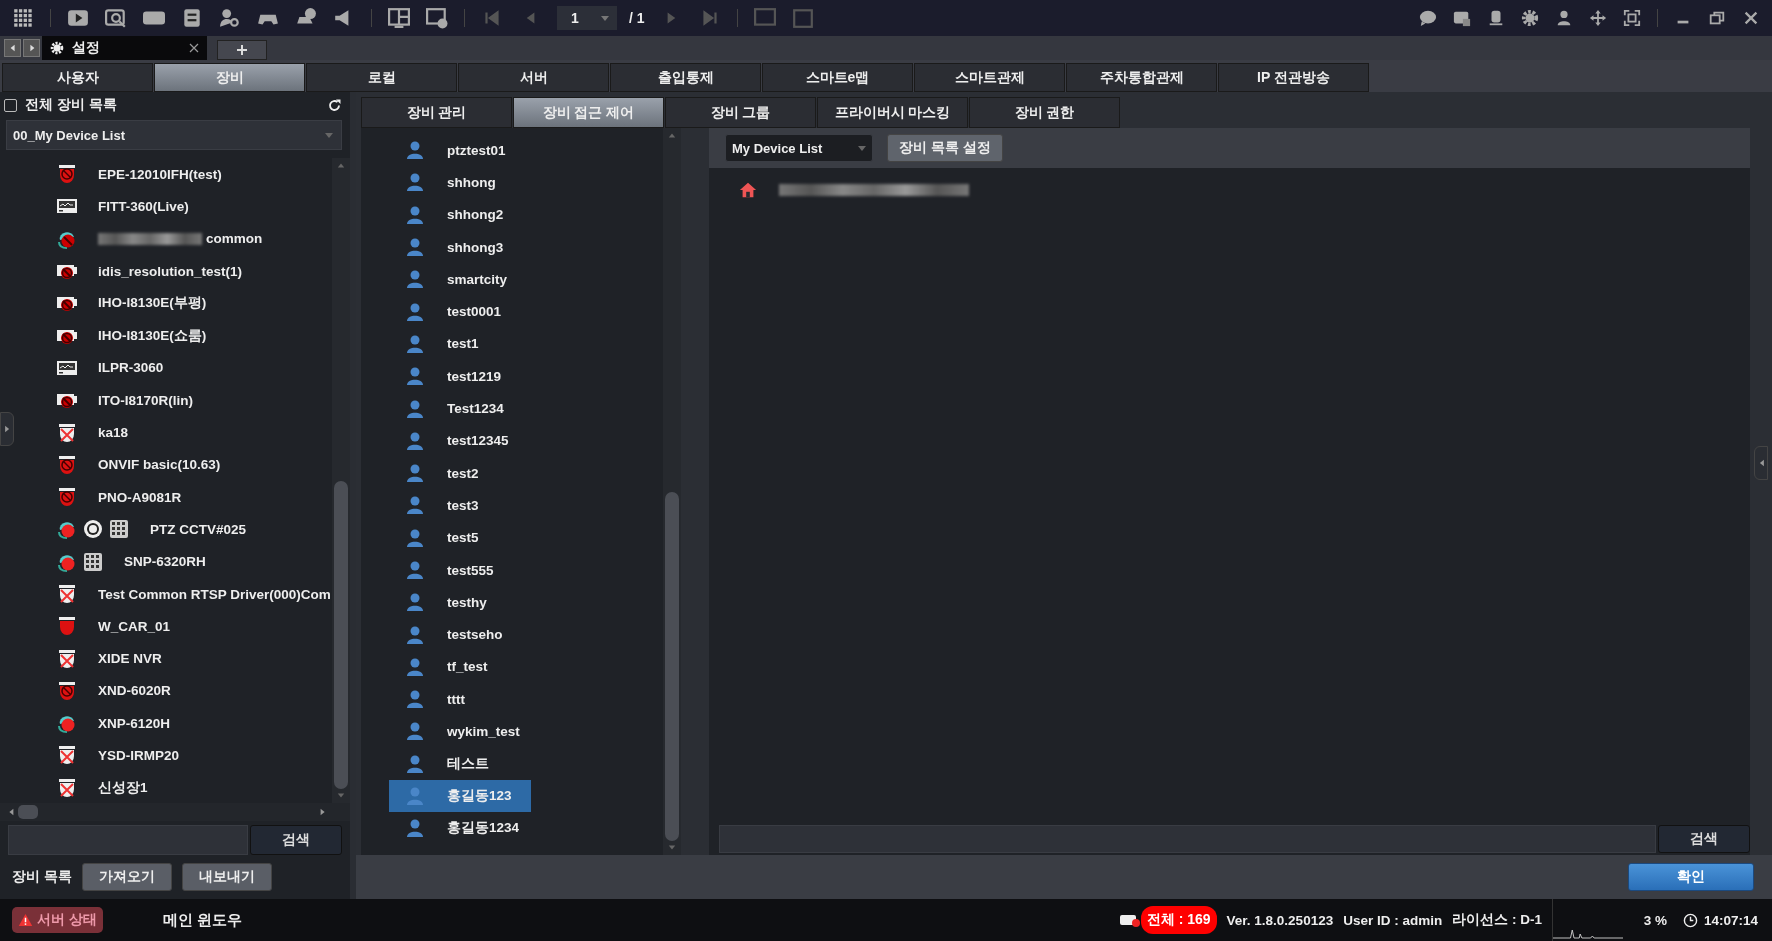 The image size is (1772, 941). Describe the element at coordinates (1717, 18) in the screenshot. I see `restore-icon` at that location.